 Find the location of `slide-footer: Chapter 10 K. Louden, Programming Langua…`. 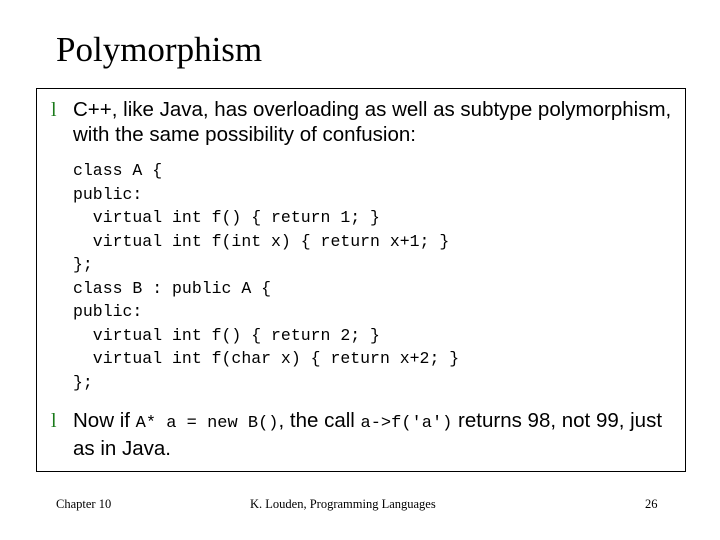

slide-footer: Chapter 10 K. Louden, Programming Langua… is located at coordinates (360, 507).